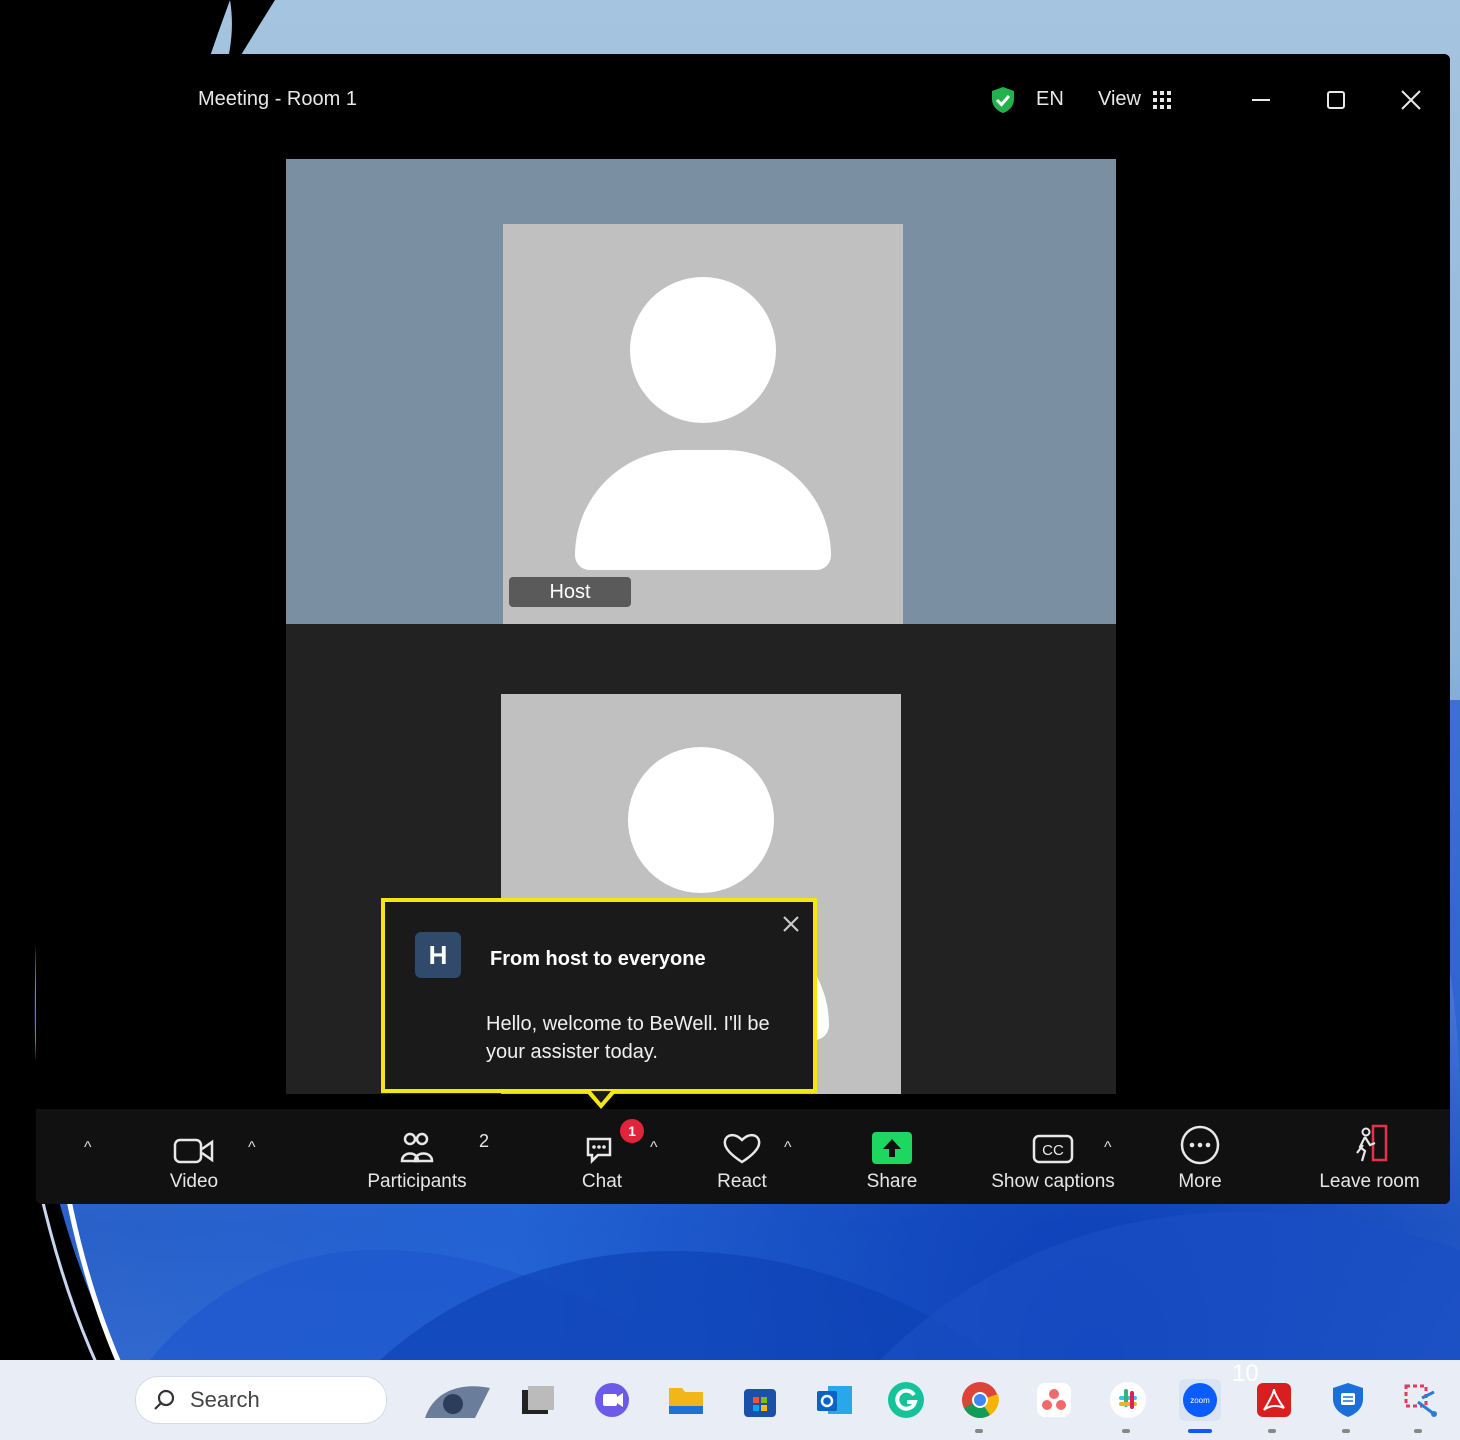 The width and height of the screenshot is (1460, 1440). I want to click on participants-icon, so click(417, 1147).